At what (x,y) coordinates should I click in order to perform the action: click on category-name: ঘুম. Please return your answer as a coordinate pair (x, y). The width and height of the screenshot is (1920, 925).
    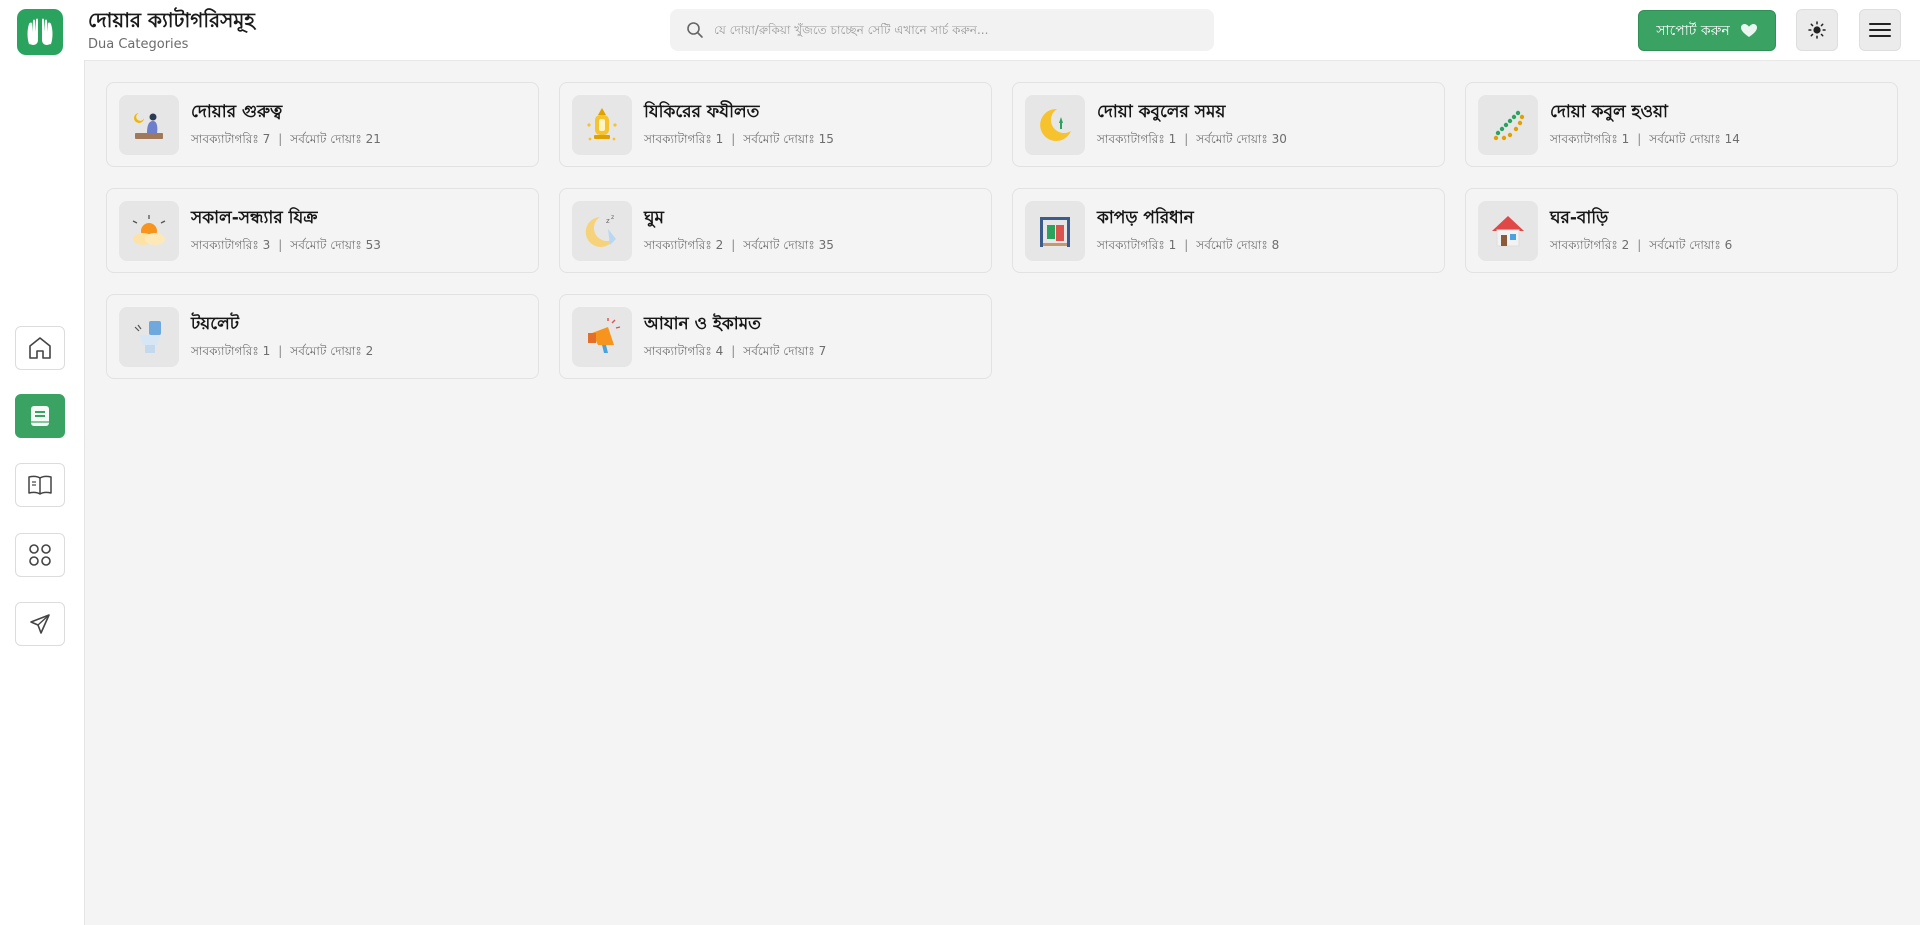
    Looking at the image, I should click on (654, 218).